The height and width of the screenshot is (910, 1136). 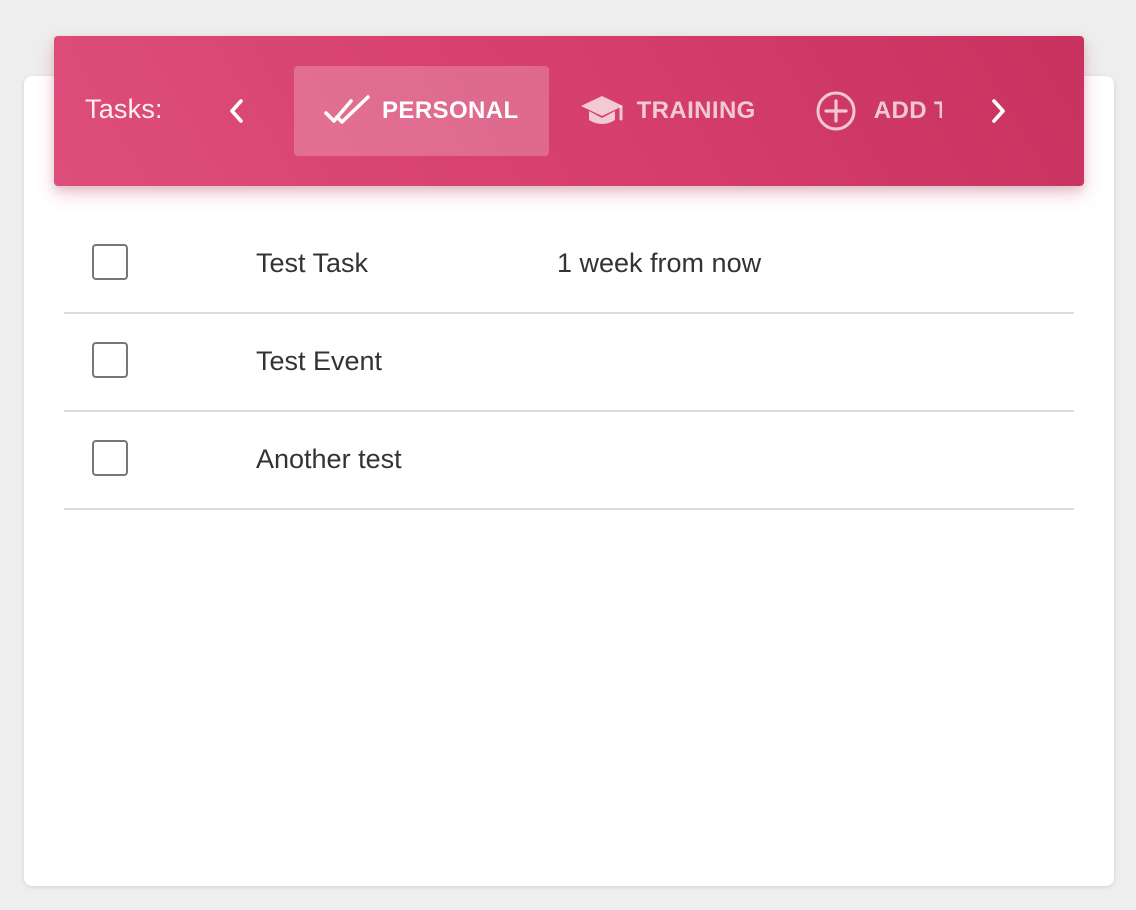 What do you see at coordinates (907, 110) in the screenshot?
I see `tab-add-task-list-label: ADD TASK LIST` at bounding box center [907, 110].